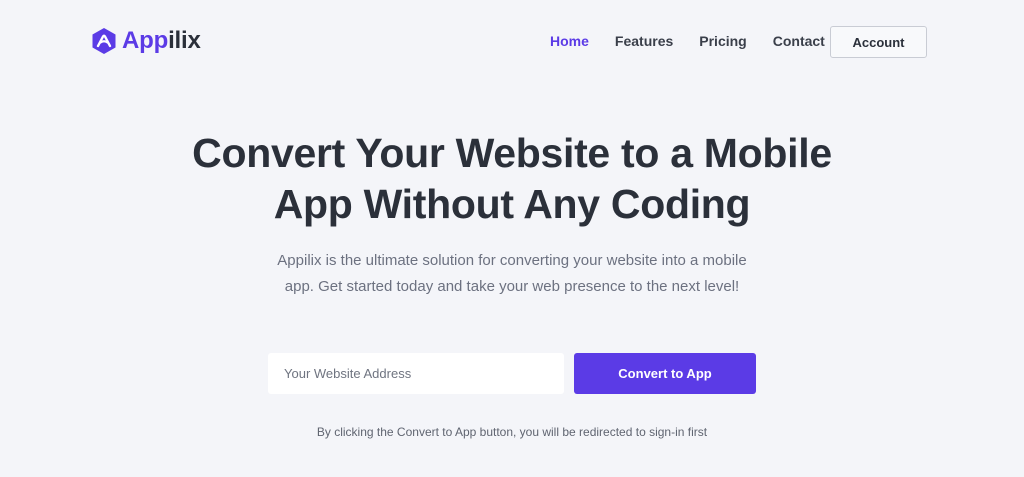 The width and height of the screenshot is (1024, 477). I want to click on brand-logo: Appilix, so click(146, 41).